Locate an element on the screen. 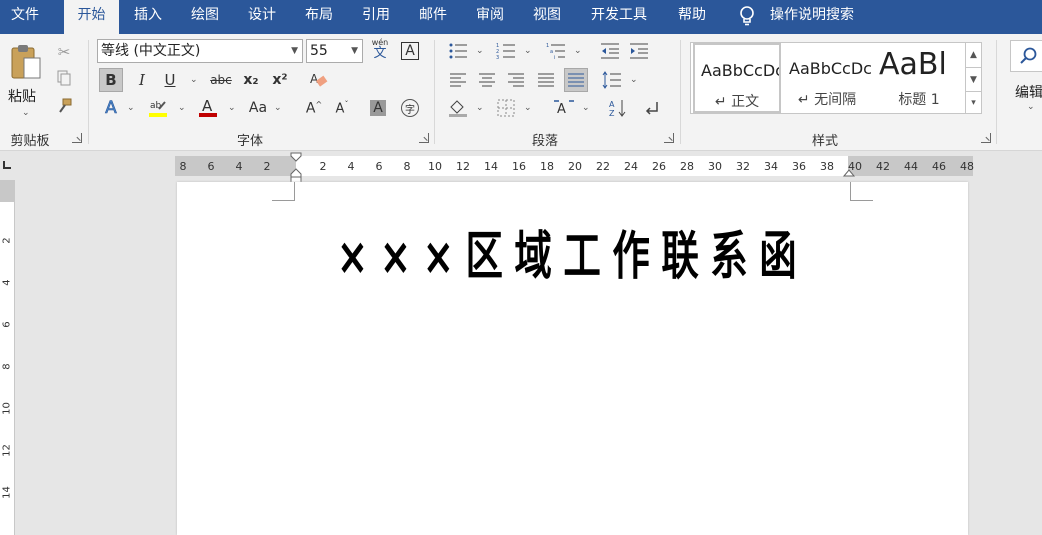 The width and height of the screenshot is (1042, 535). svg-text: a is located at coordinates (551, 52).